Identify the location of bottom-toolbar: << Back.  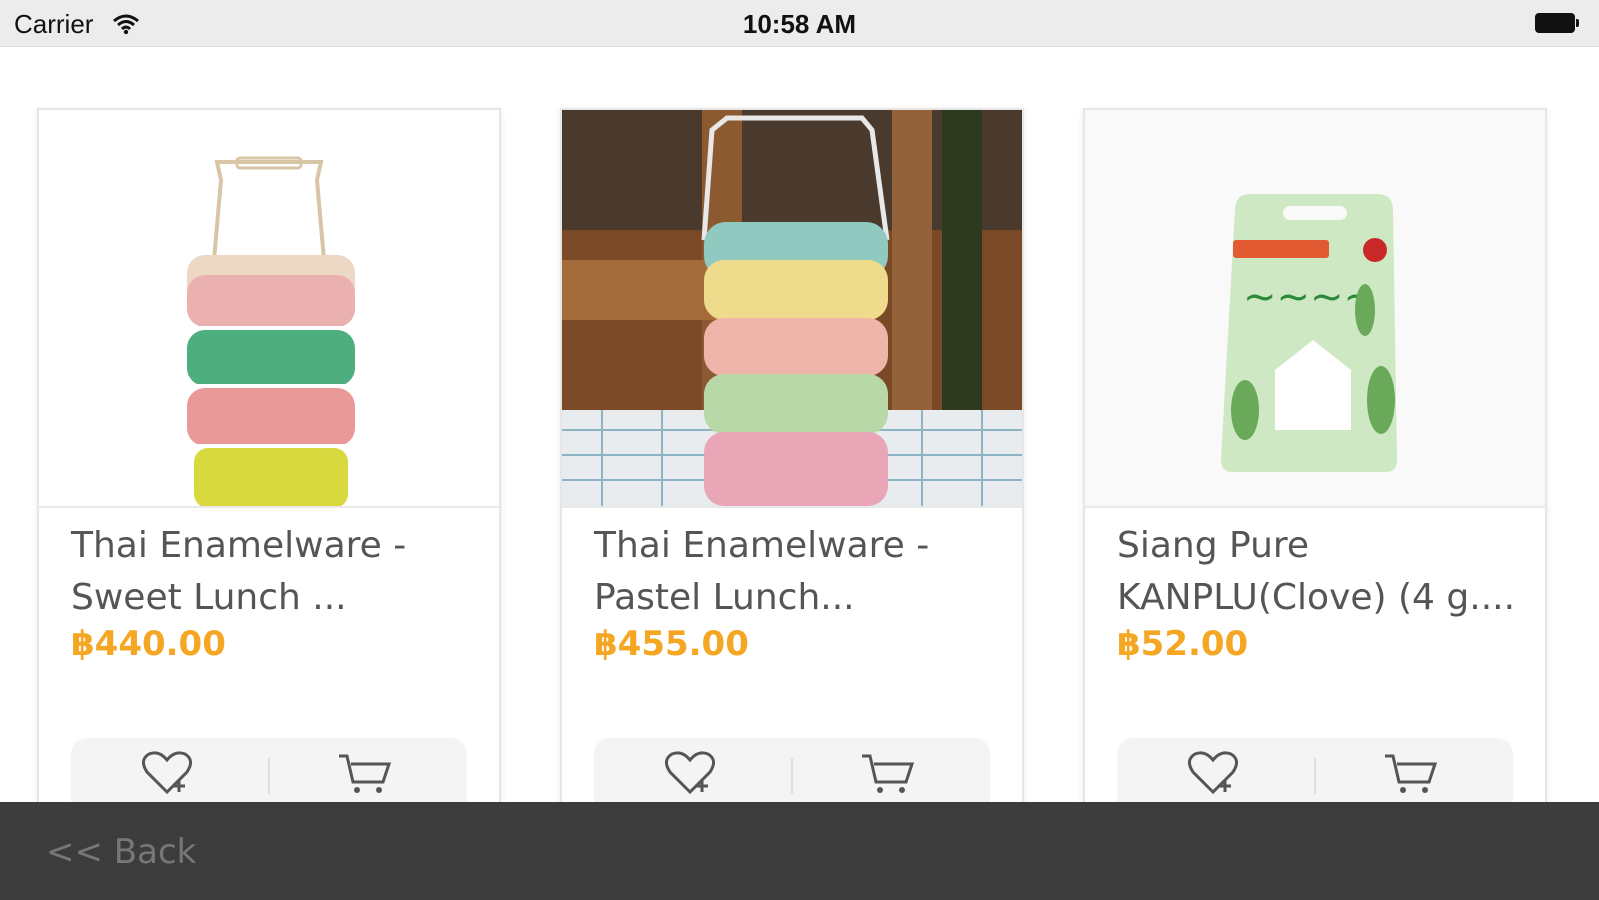
(799, 851).